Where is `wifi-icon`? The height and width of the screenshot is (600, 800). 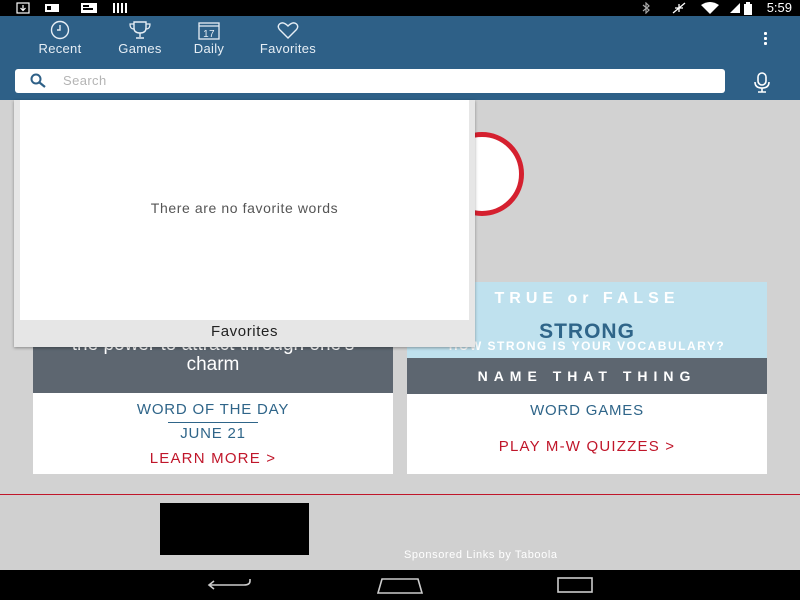 wifi-icon is located at coordinates (710, 8).